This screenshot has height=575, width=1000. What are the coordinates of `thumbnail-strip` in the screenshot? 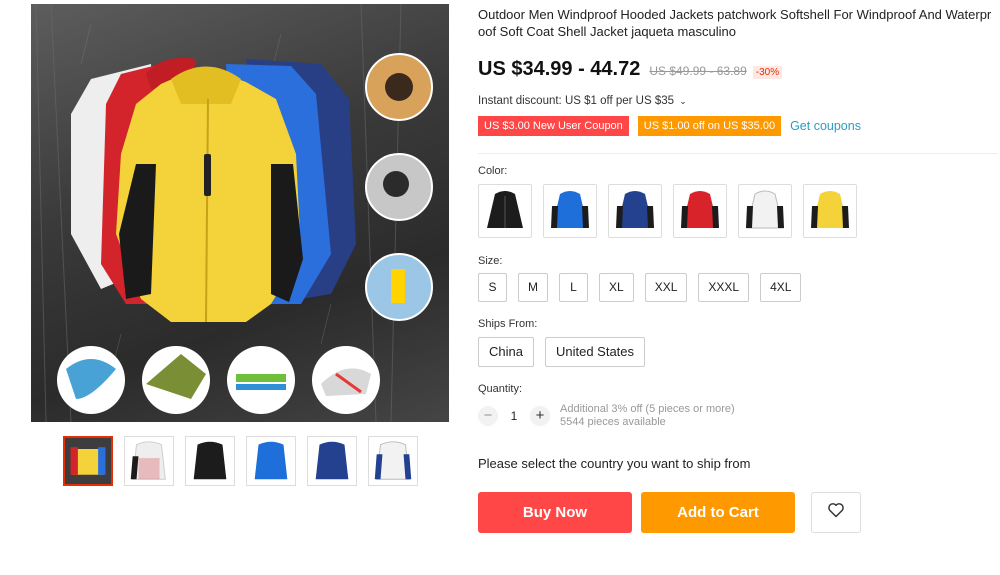 It's located at (240, 461).